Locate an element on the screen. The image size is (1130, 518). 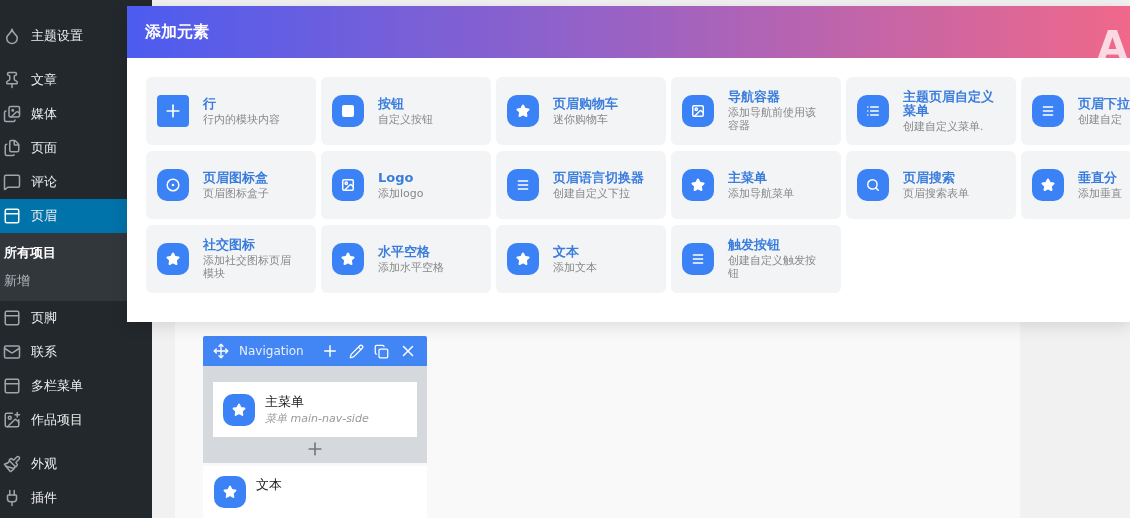
sidebar-item: 插件 is located at coordinates (76, 498).